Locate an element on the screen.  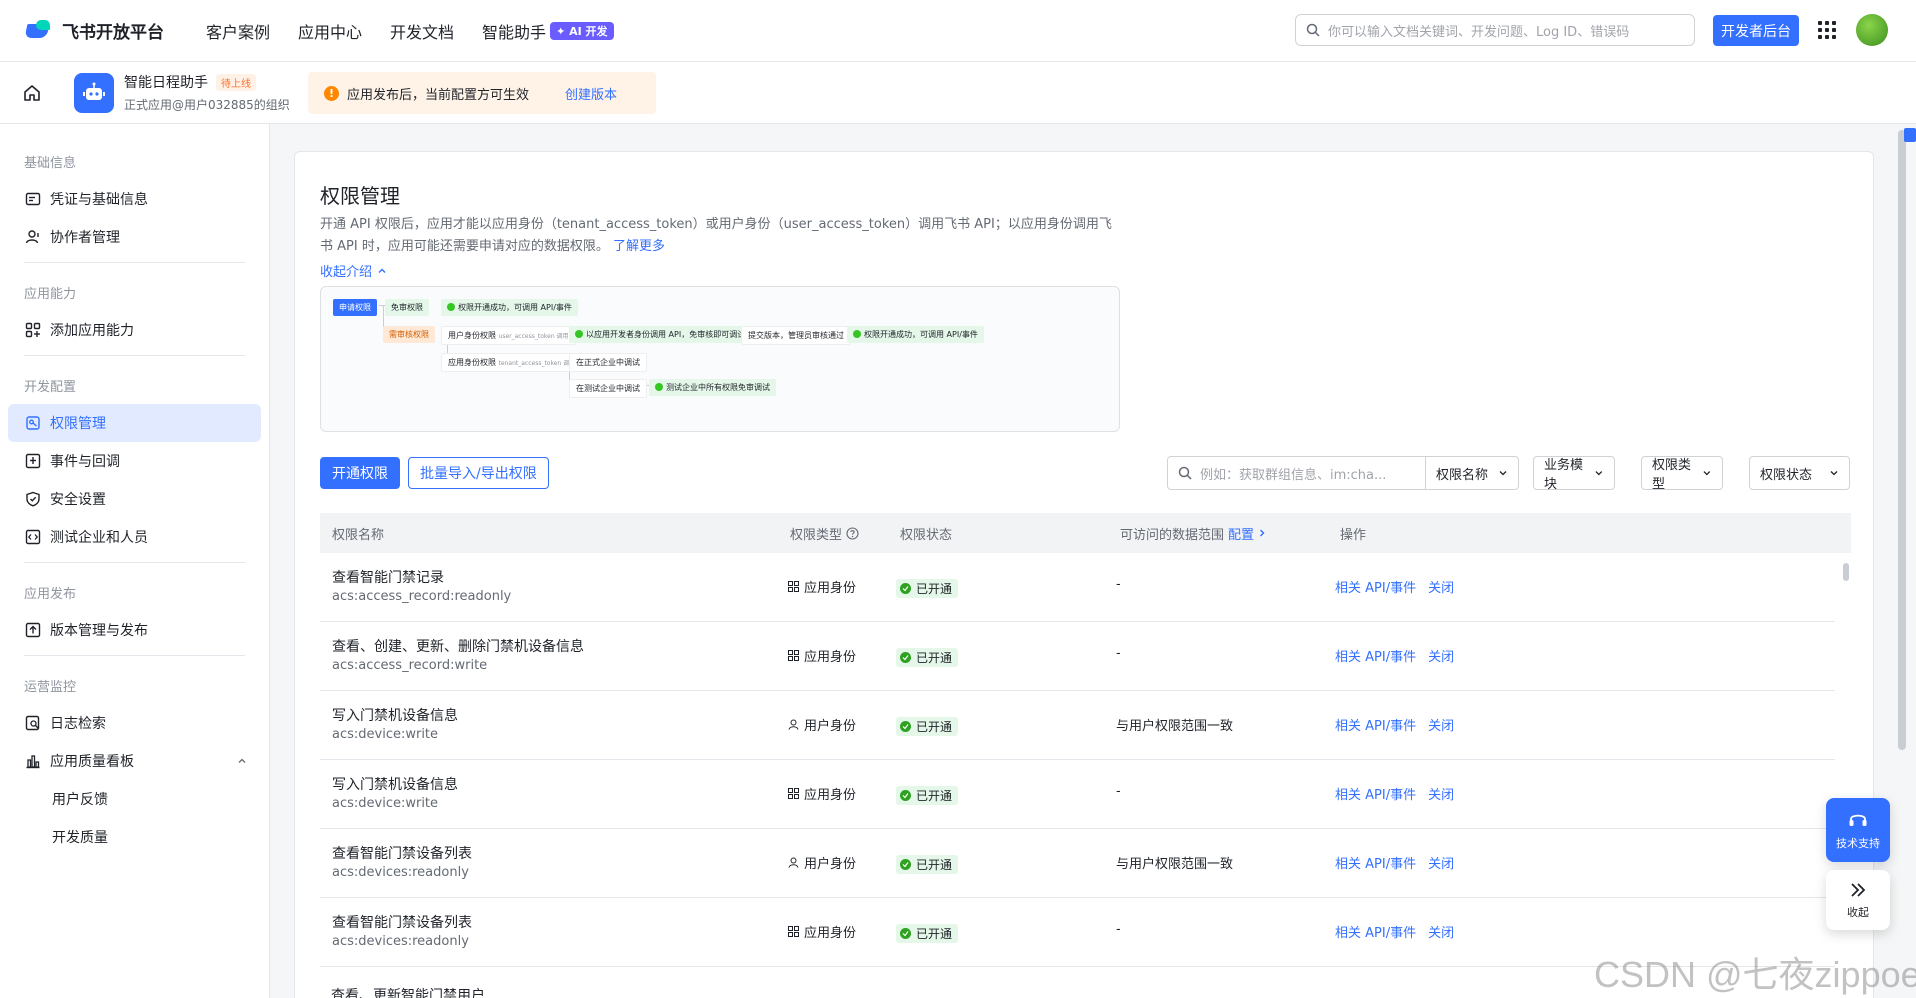
sidebar-item-collaborators: 协作者管理 is located at coordinates (134, 237).